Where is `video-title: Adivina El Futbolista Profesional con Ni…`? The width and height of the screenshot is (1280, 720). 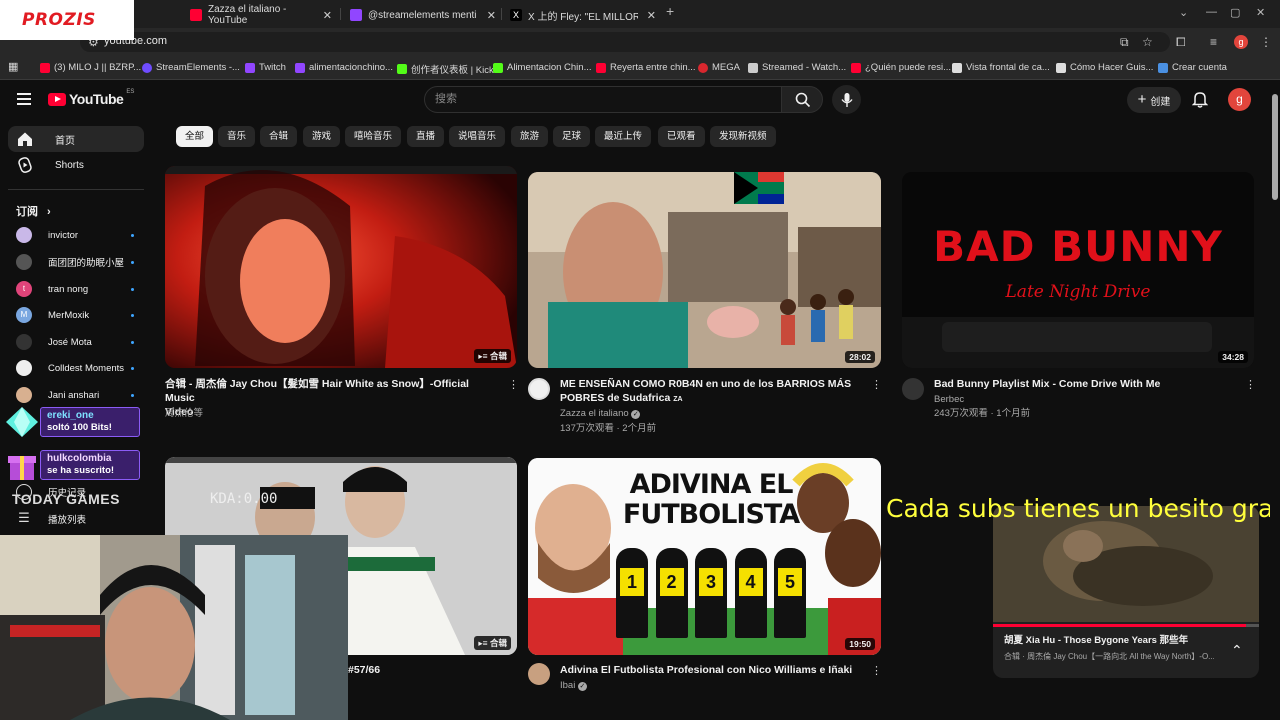
video-title: Adivina El Futbolista Profesional con Ni… is located at coordinates (710, 670).